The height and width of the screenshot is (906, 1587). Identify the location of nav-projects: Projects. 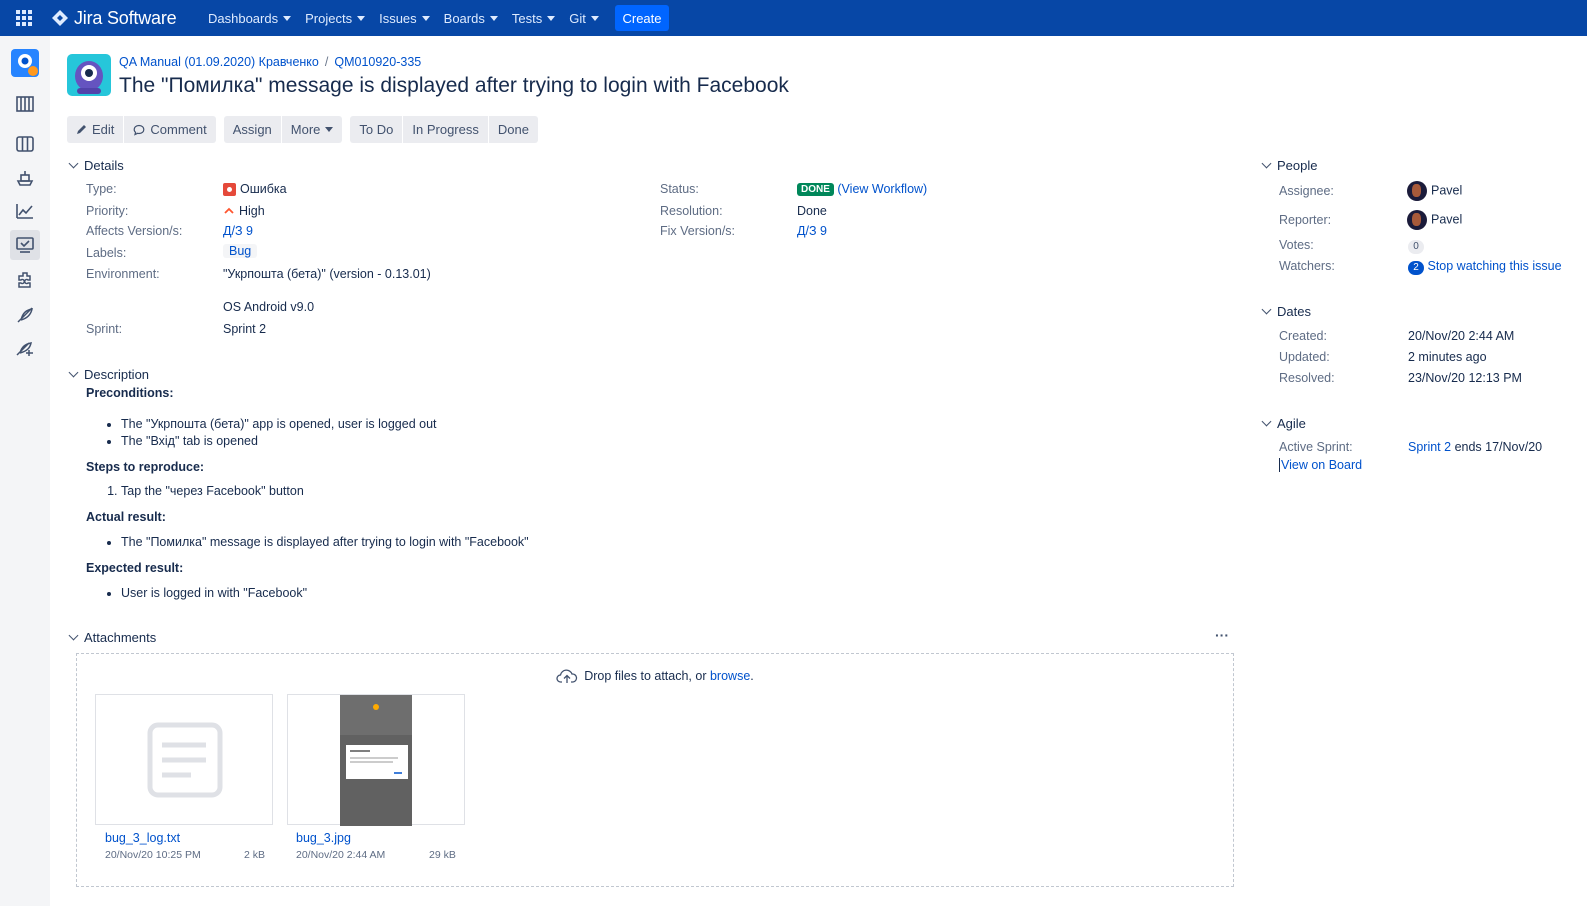
(335, 18).